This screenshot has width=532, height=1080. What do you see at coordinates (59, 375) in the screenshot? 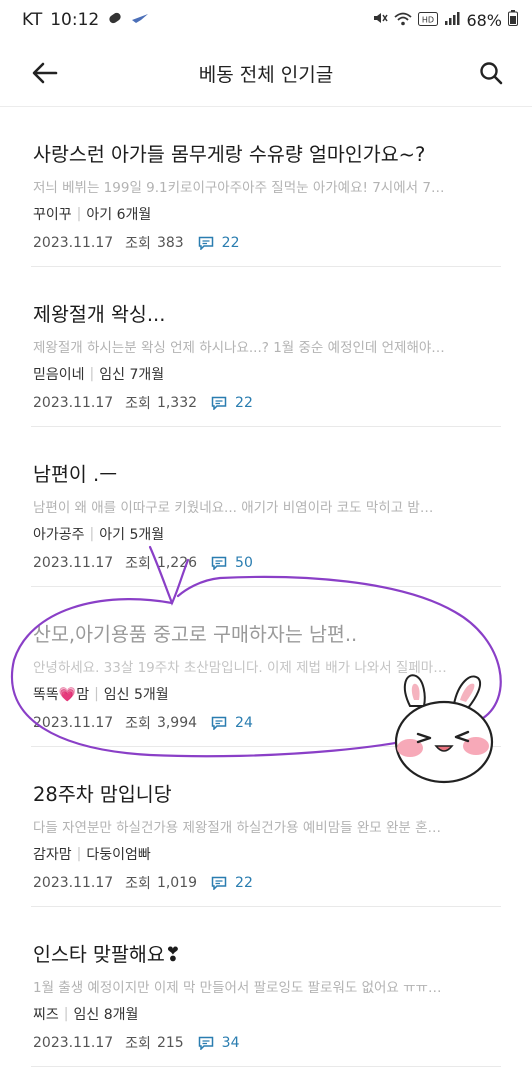
I see `post-author: 믿음이네` at bounding box center [59, 375].